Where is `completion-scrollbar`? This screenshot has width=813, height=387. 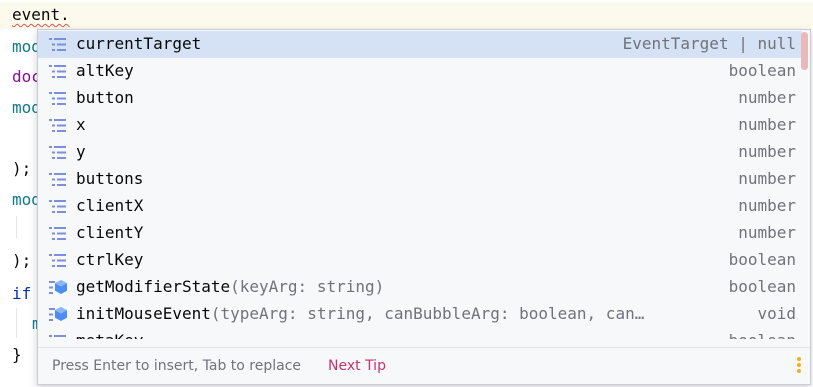 completion-scrollbar is located at coordinates (804, 51).